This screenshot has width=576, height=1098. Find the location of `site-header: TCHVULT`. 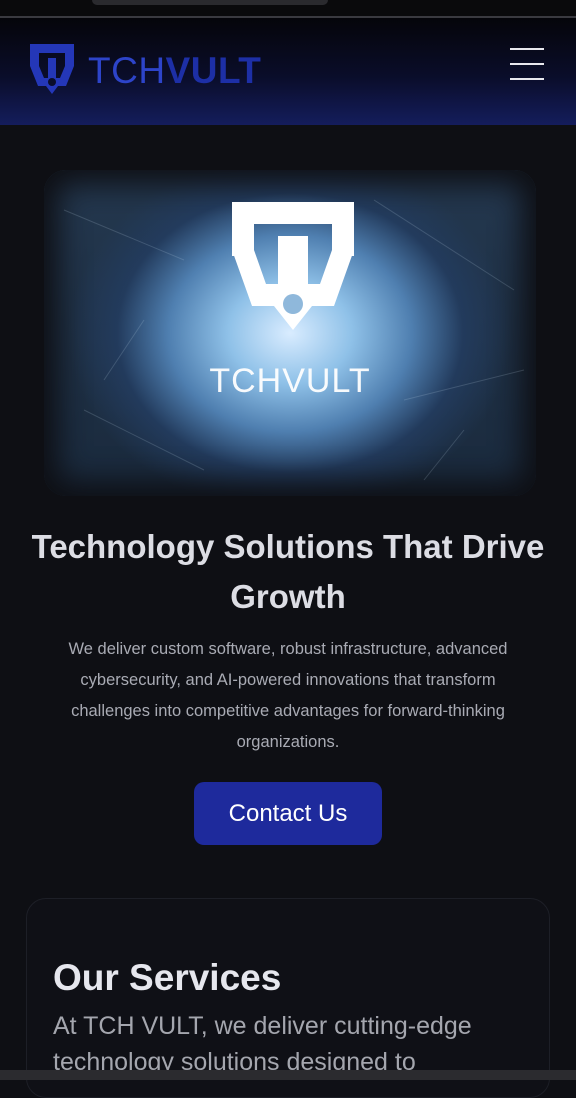

site-header: TCHVULT is located at coordinates (288, 71).